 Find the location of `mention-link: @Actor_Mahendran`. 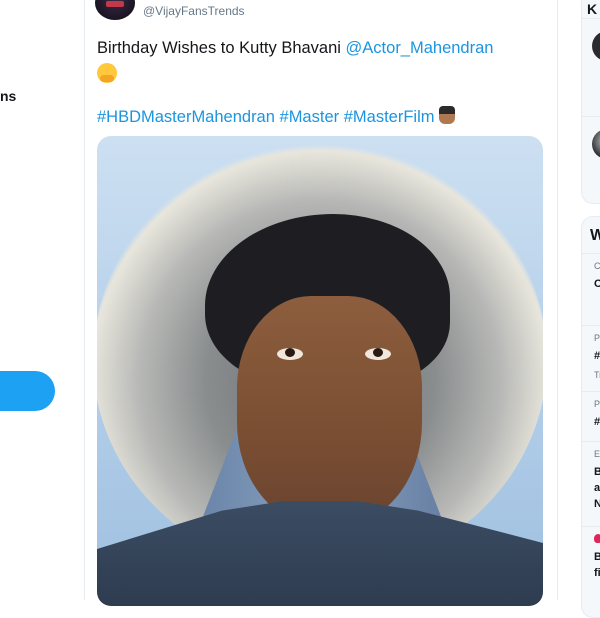

mention-link: @Actor_Mahendran is located at coordinates (420, 48).